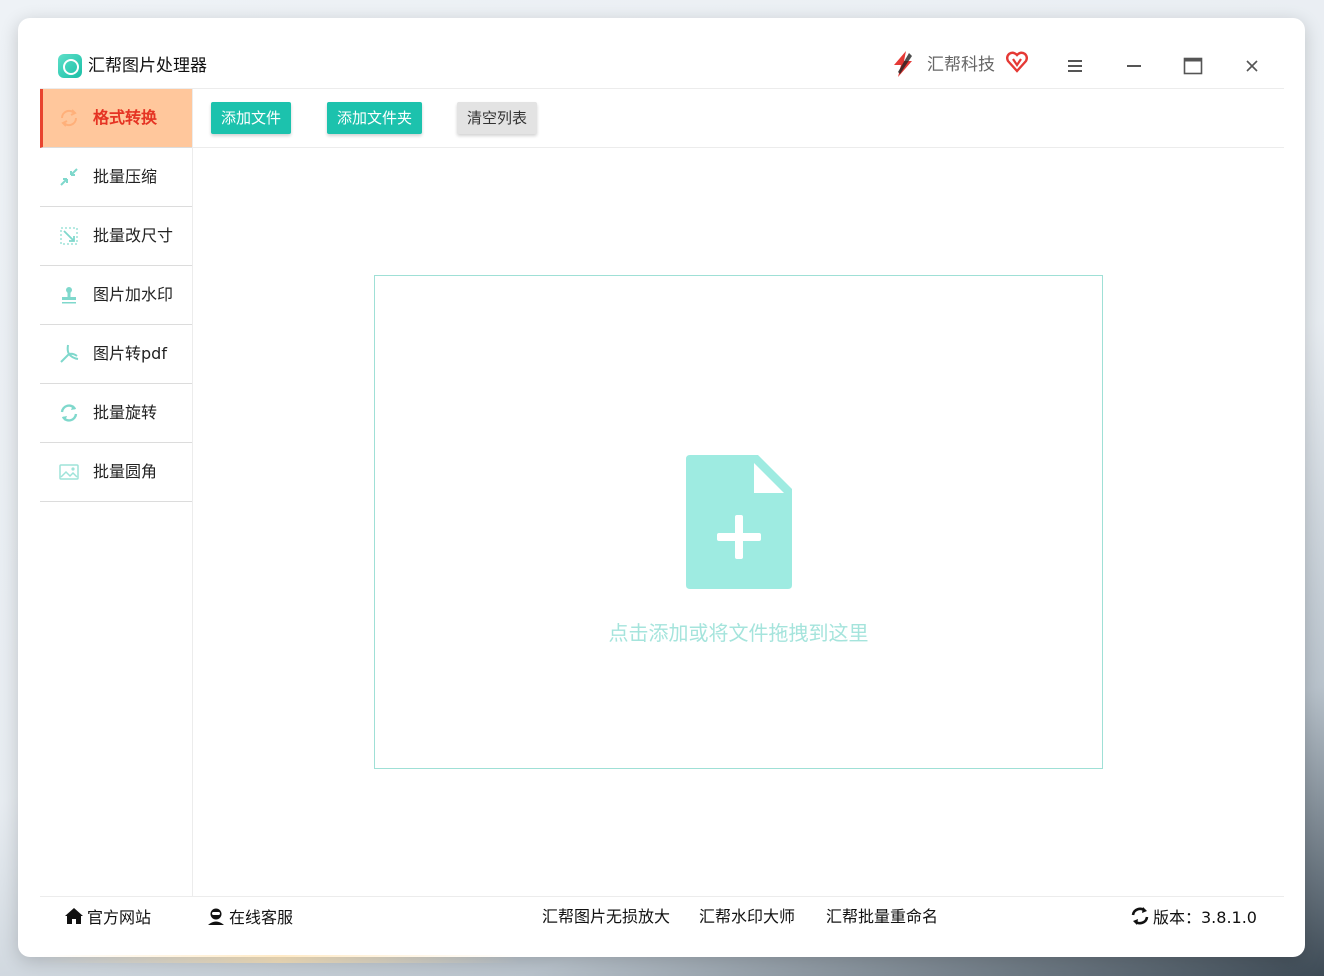 Image resolution: width=1324 pixels, height=976 pixels. I want to click on sidebar-item-batch-rotate: 批量旋转, so click(116, 413).